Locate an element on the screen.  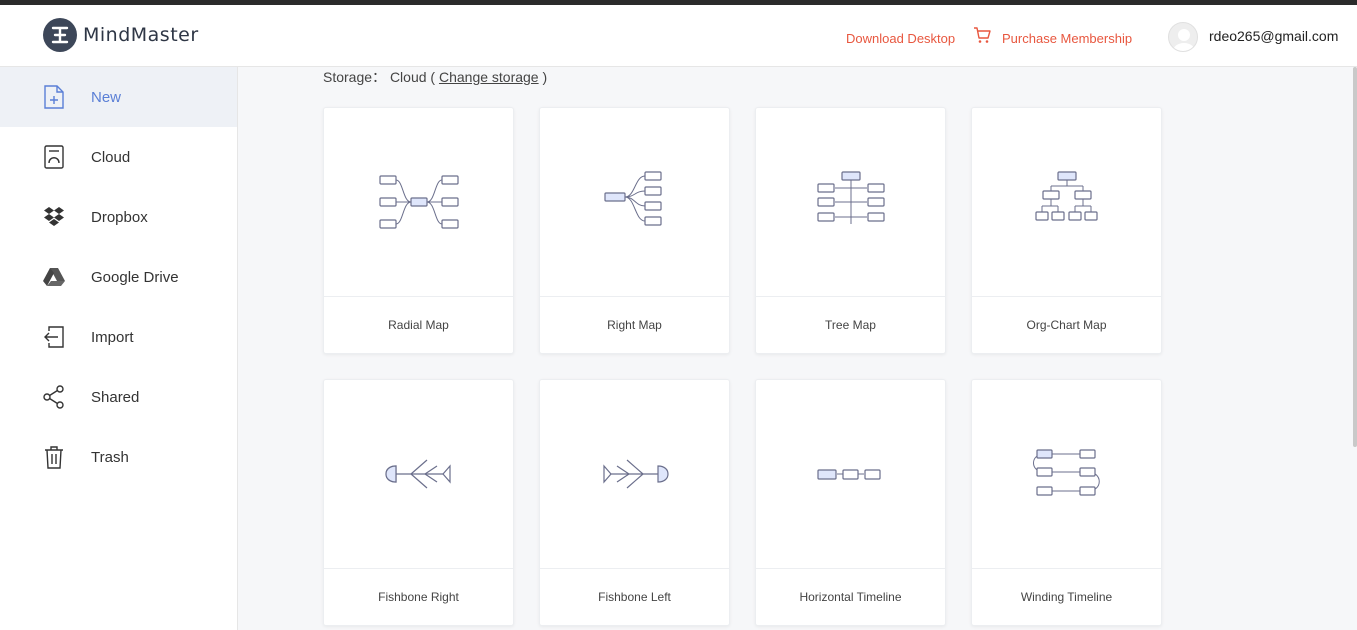
sidebar-item-label: Shared is located at coordinates (115, 397).